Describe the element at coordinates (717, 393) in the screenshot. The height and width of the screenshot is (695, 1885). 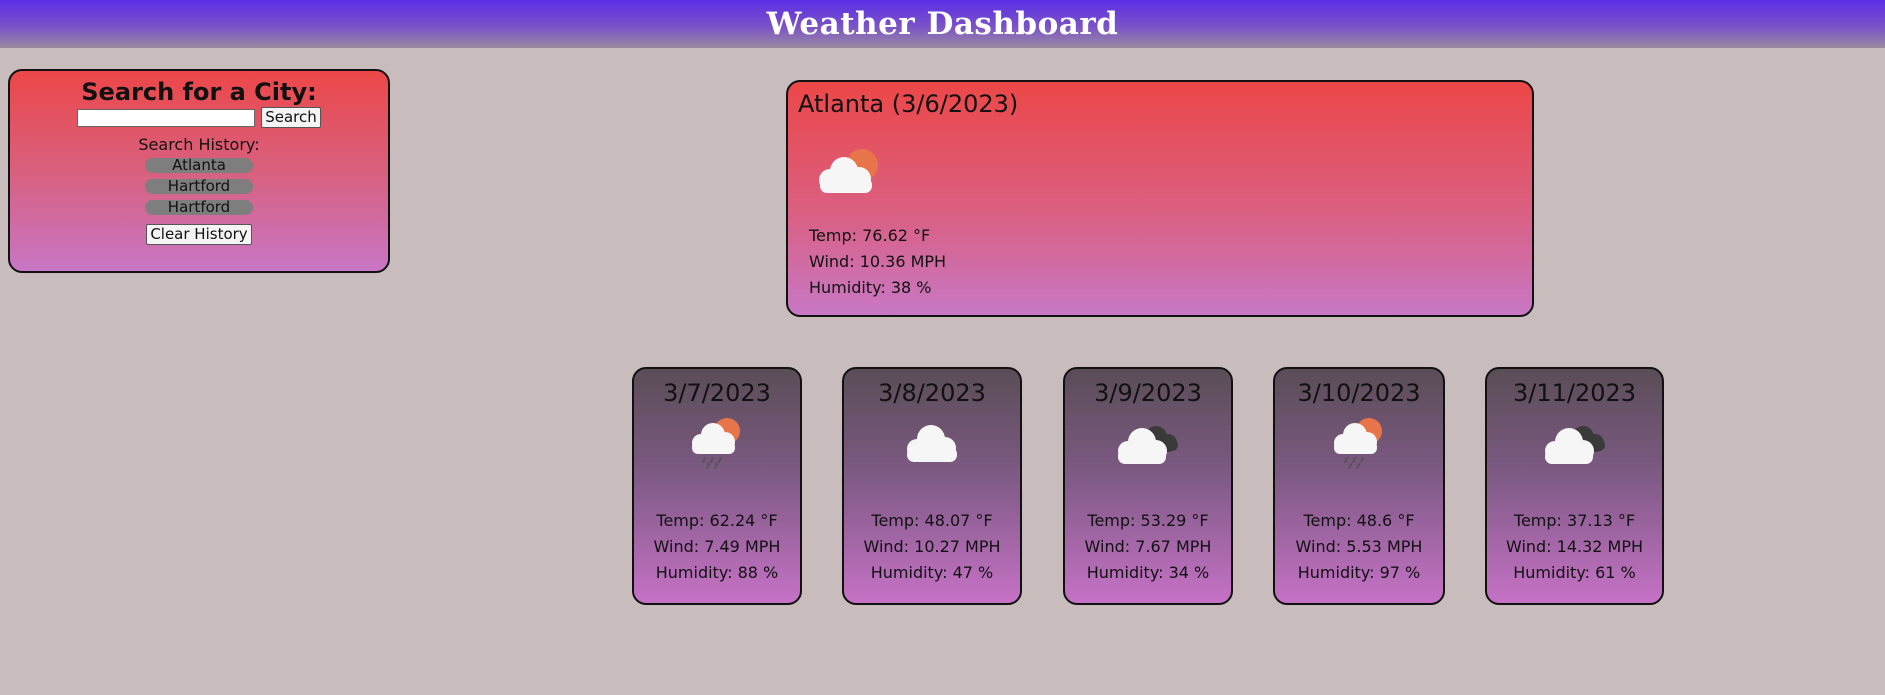
I see `forecast-date: 3/7/2023` at that location.